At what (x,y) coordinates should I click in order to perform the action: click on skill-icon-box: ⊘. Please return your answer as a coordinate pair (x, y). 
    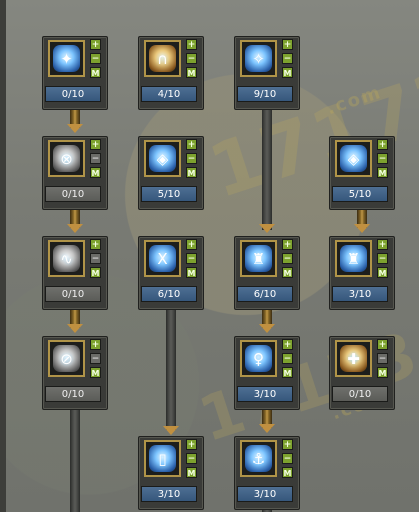
    Looking at the image, I should click on (66, 358).